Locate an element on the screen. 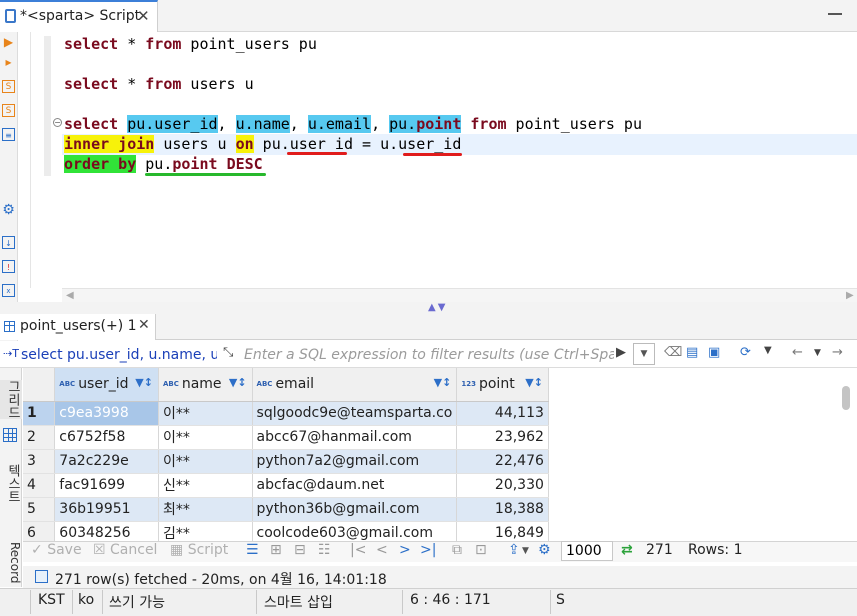  editor-horizontal-scrollbar is located at coordinates (459, 295).